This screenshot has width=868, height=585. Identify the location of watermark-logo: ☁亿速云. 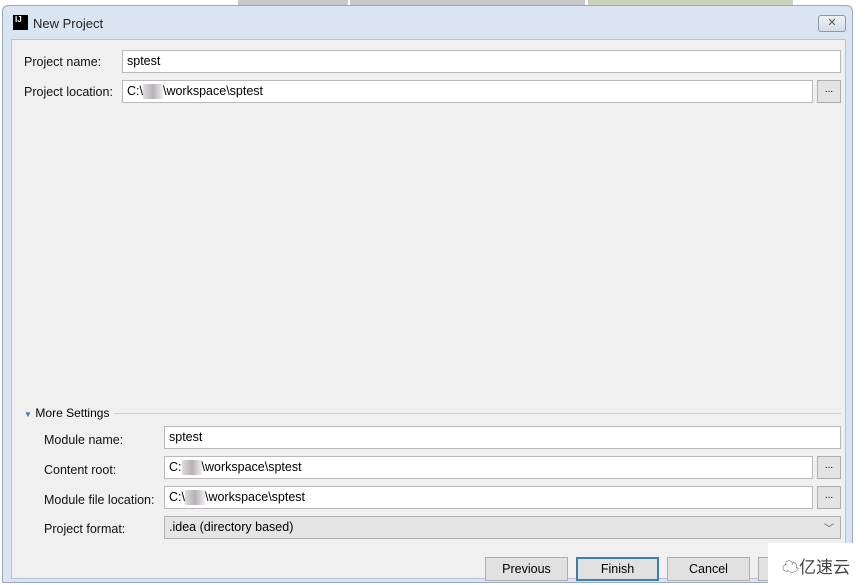
(818, 564).